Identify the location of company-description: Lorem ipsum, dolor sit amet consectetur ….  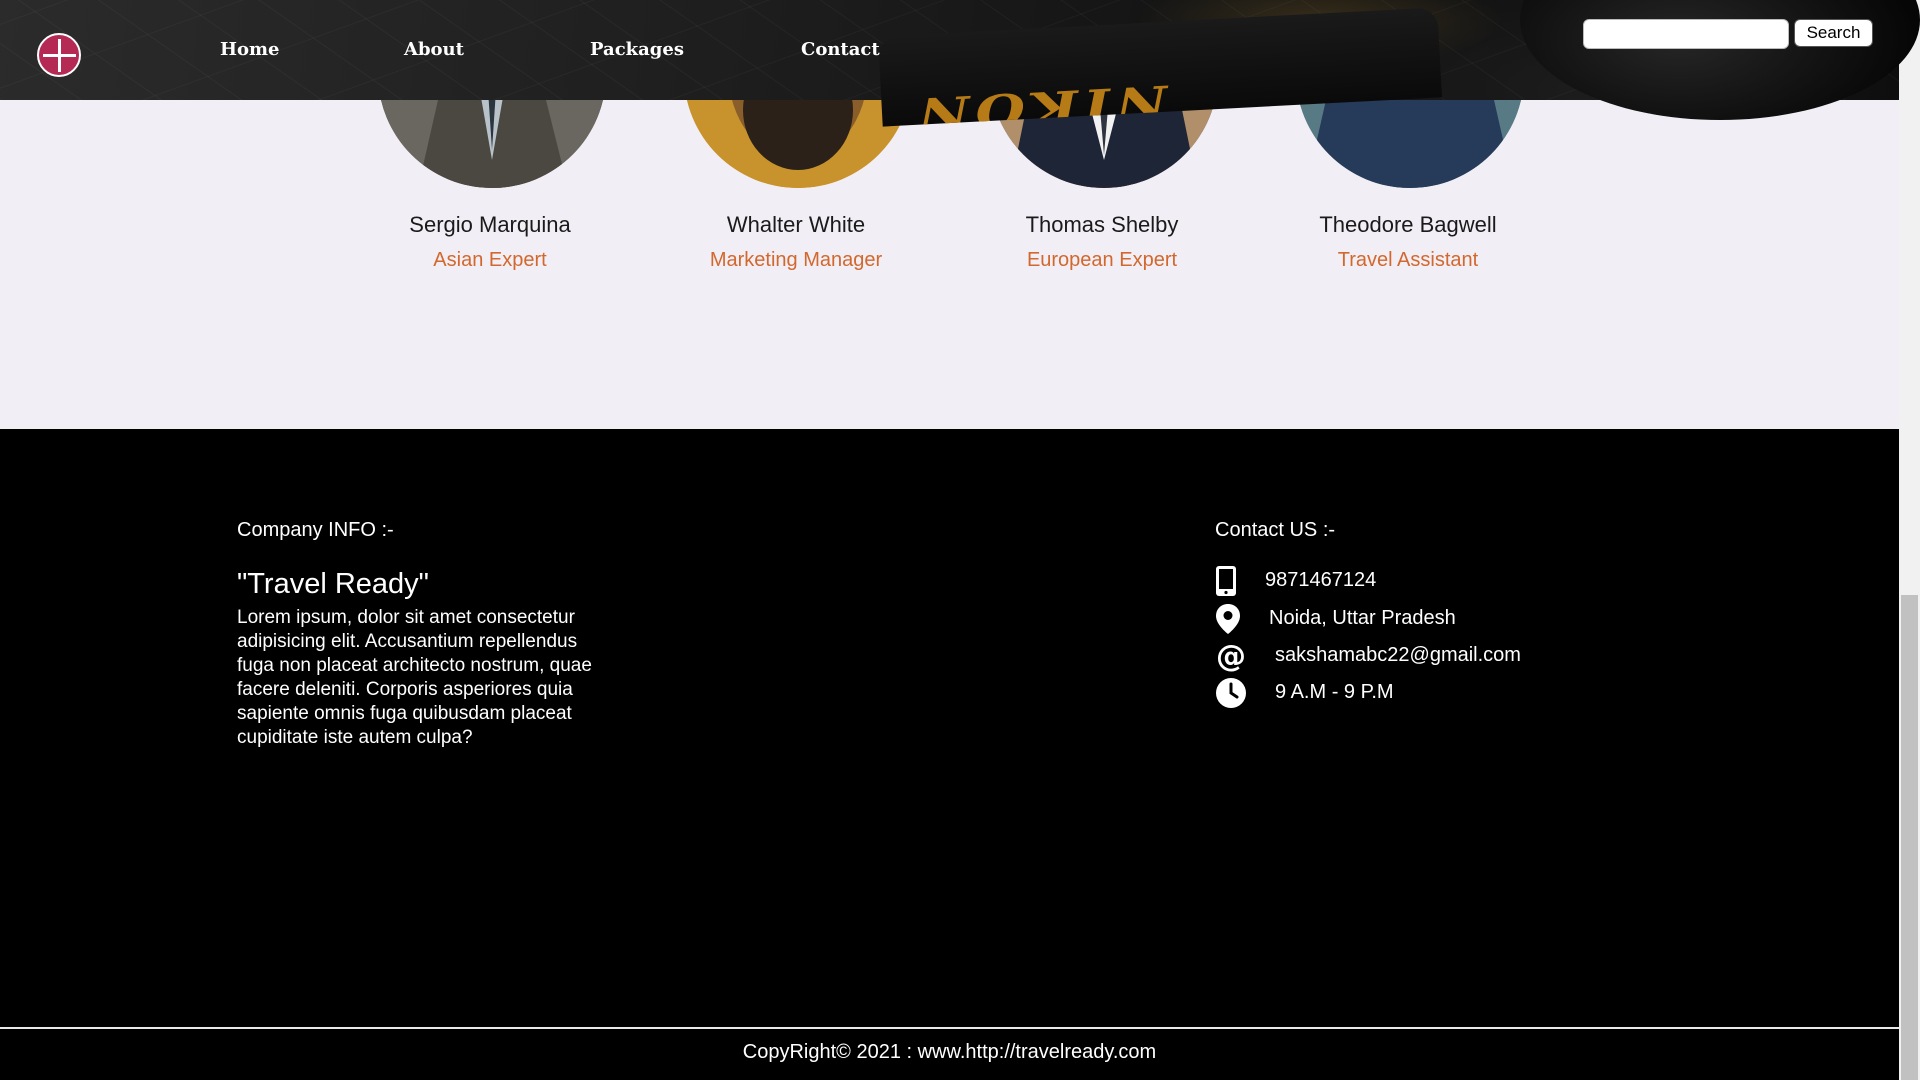
(414, 677).